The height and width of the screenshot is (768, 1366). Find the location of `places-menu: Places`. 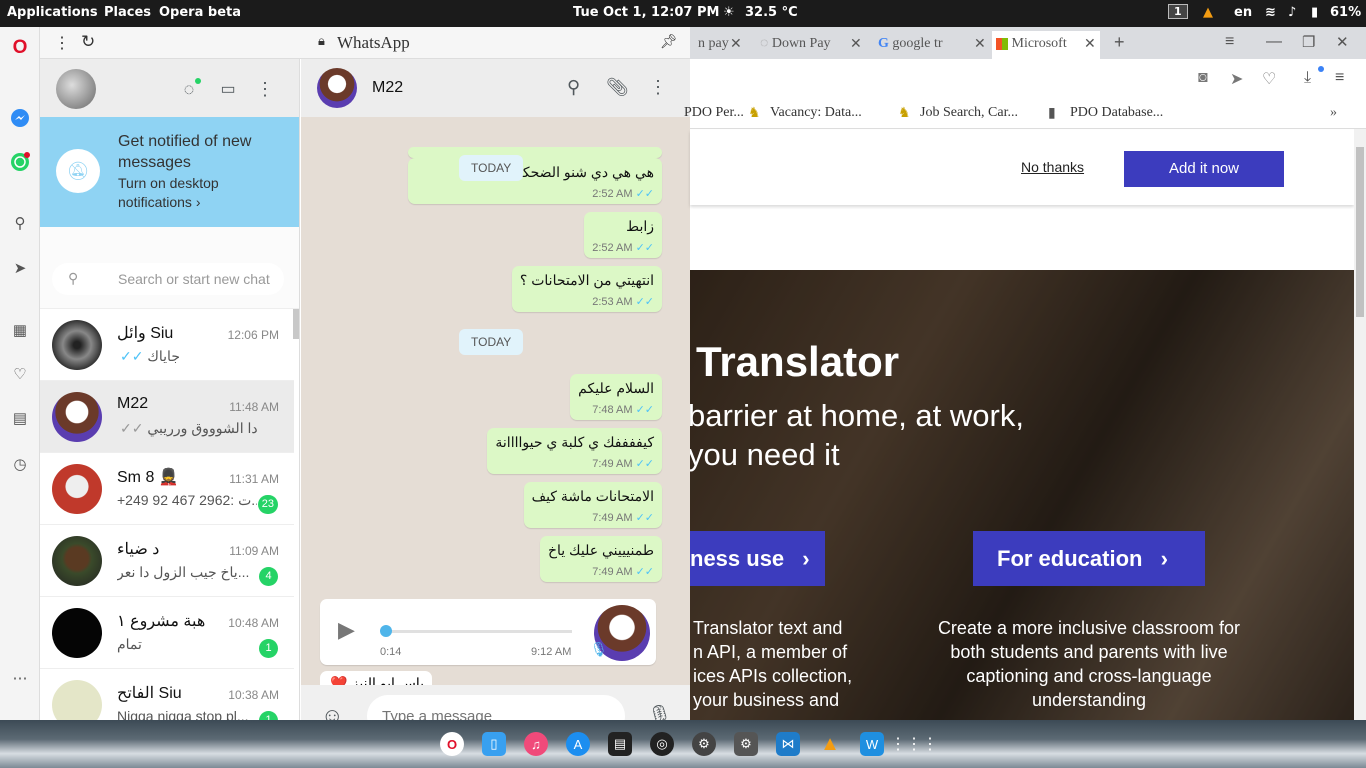

places-menu: Places is located at coordinates (127, 12).